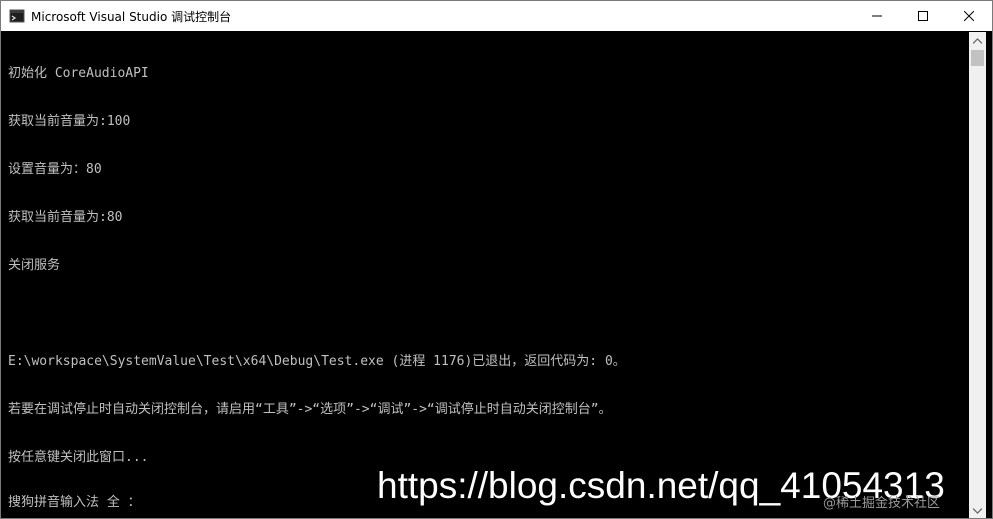  What do you see at coordinates (977, 275) in the screenshot?
I see `vertical-scrollbar` at bounding box center [977, 275].